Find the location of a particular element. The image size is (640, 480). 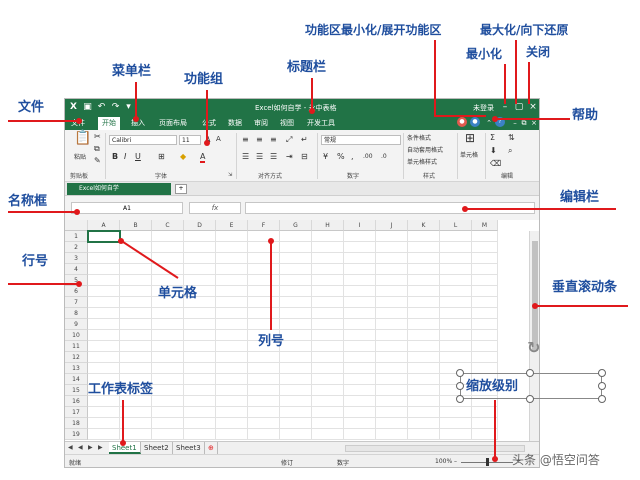

column-header: G is located at coordinates (296, 225).